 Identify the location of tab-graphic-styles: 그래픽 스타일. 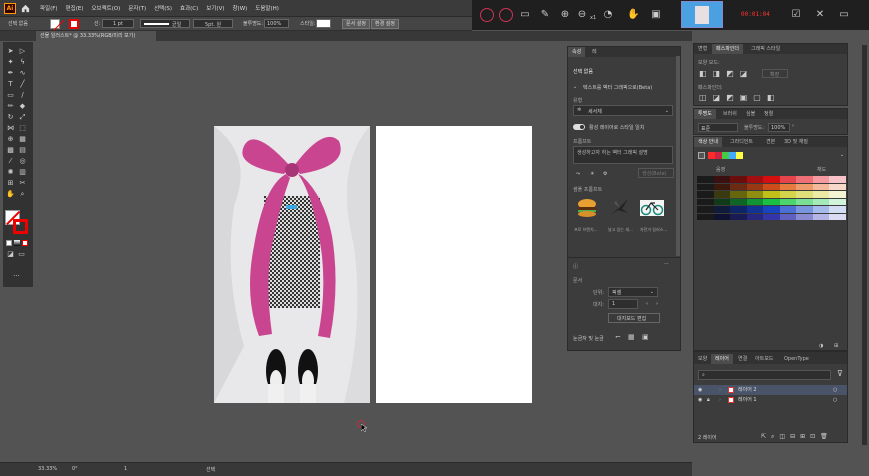
(765, 49).